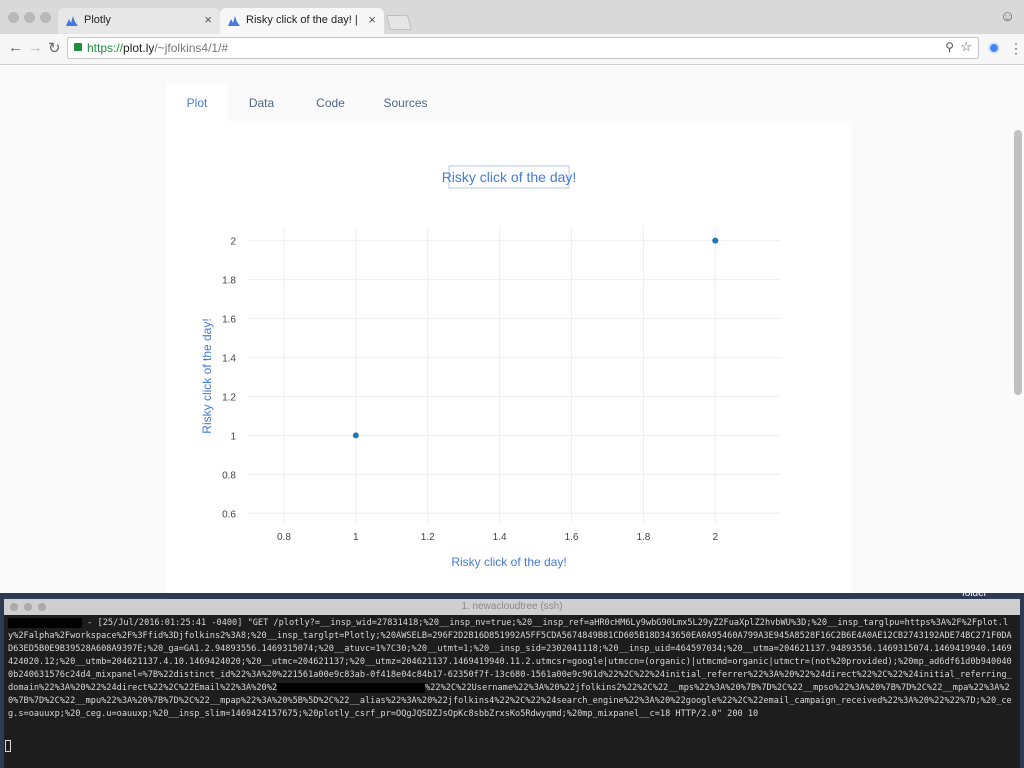 The height and width of the screenshot is (768, 1024). I want to click on x-tick-label: 0.8, so click(284, 537).